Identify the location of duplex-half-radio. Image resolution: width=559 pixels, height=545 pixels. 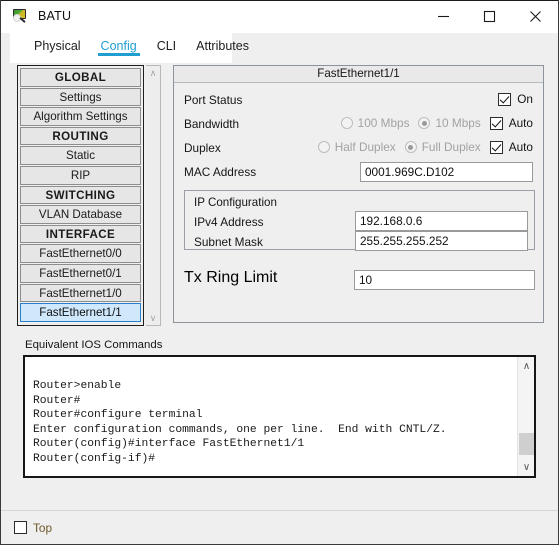
(323, 147).